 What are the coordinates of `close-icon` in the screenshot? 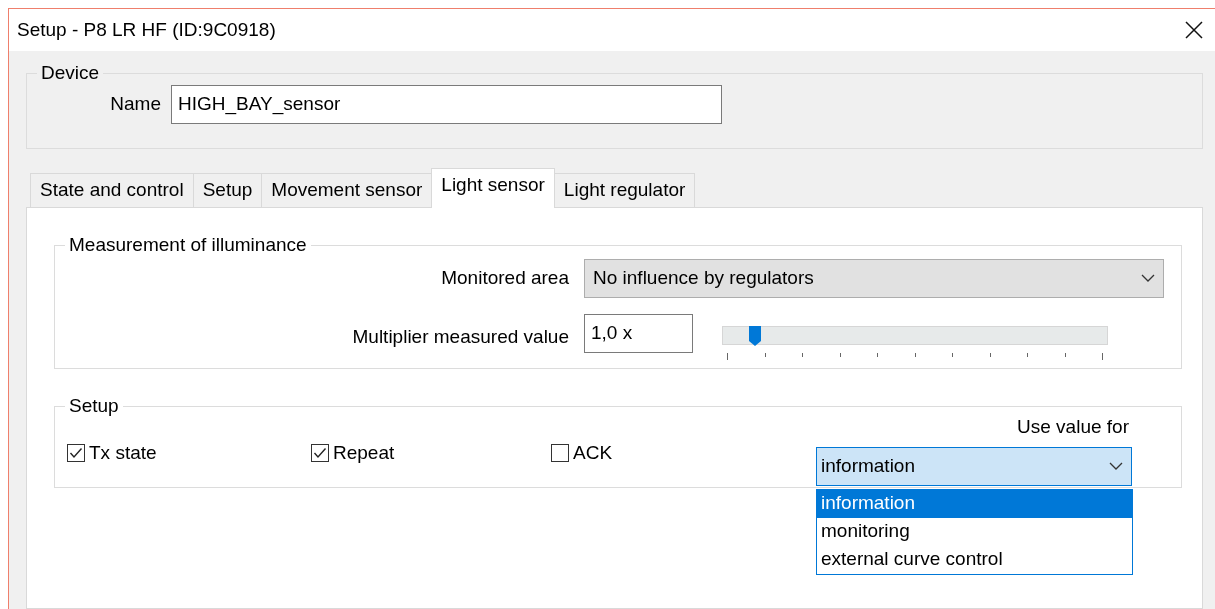 It's located at (1194, 30).